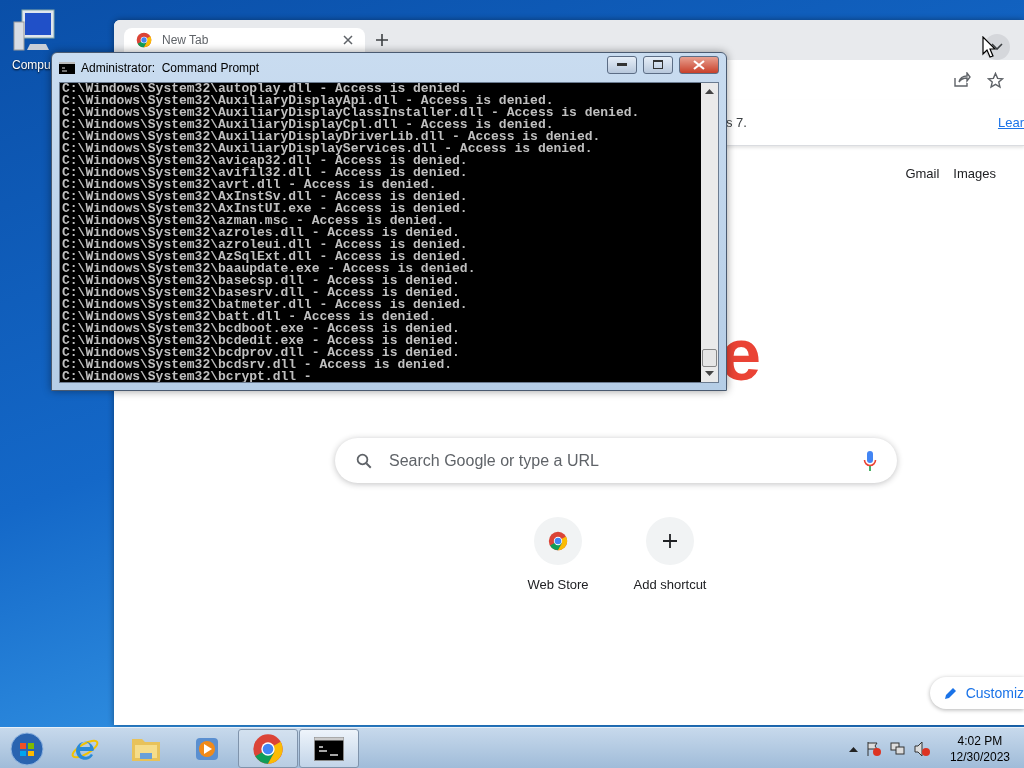 The width and height of the screenshot is (1024, 768). I want to click on microphone-icon, so click(870, 460).